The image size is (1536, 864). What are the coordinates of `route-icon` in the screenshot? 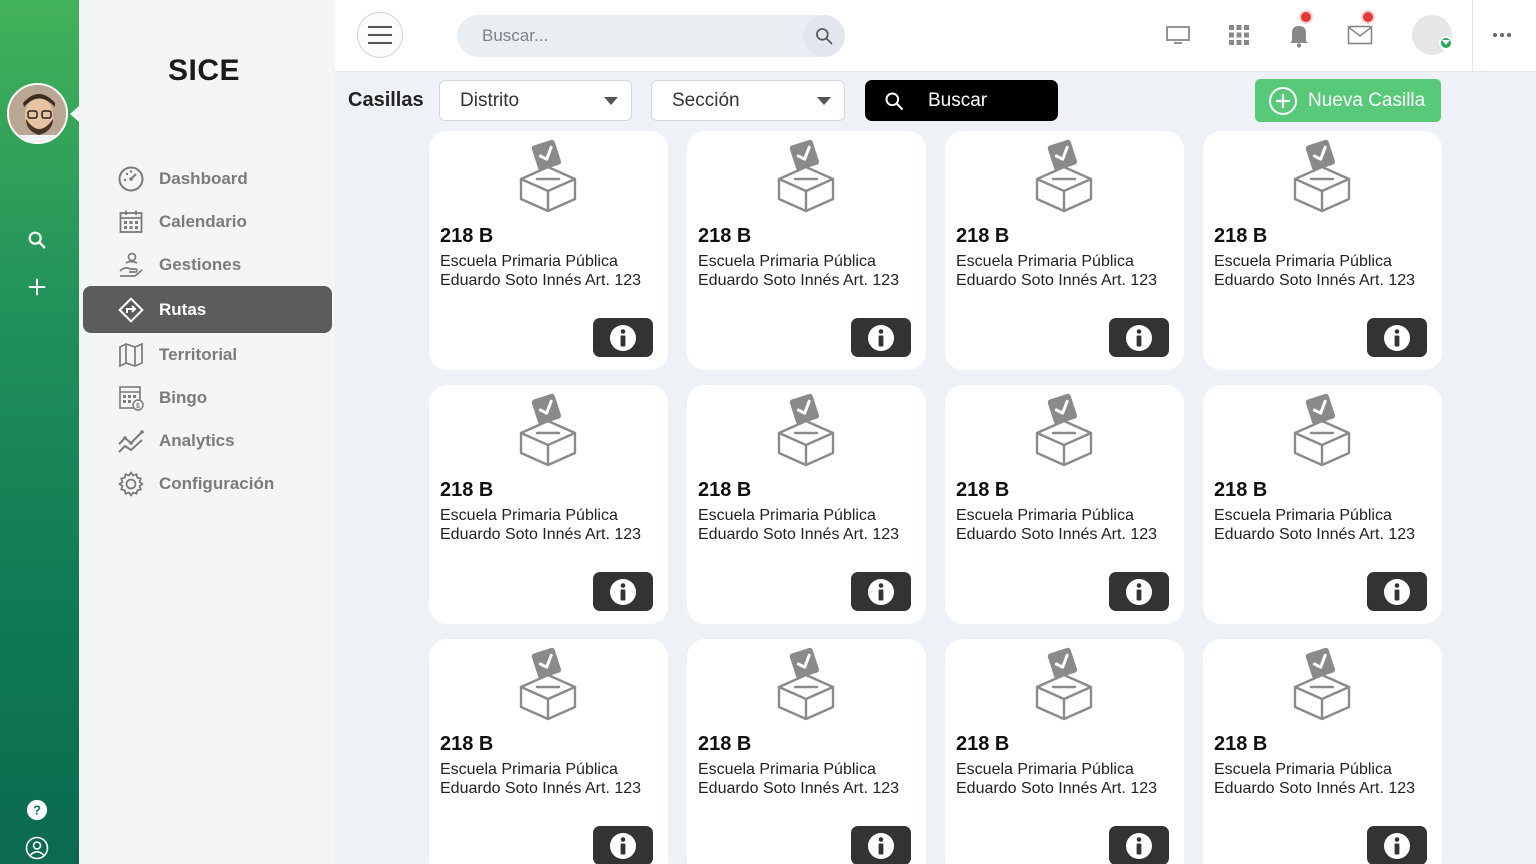 It's located at (131, 309).